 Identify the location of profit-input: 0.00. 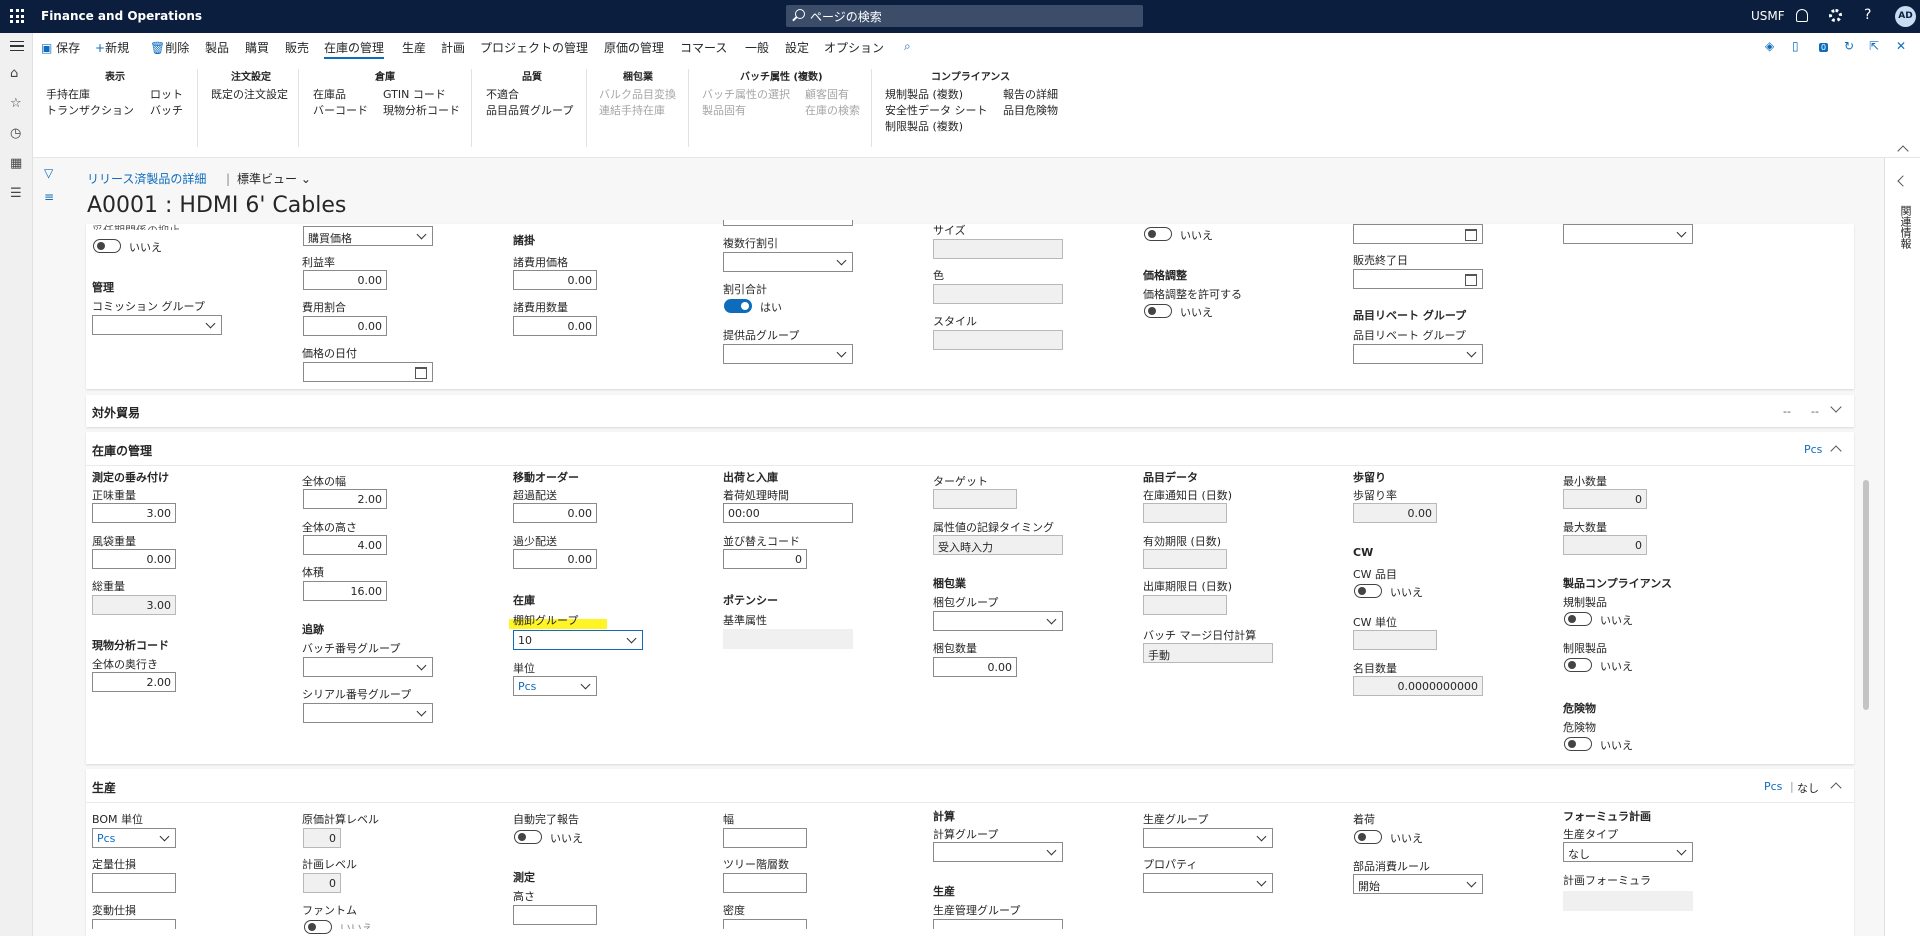
(345, 280).